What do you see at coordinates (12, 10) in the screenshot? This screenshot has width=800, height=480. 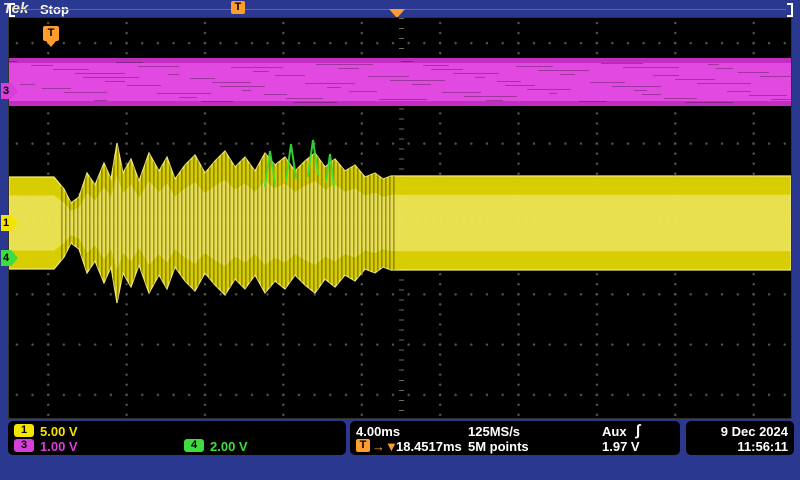 I see `record-view-left-bracket-icon` at bounding box center [12, 10].